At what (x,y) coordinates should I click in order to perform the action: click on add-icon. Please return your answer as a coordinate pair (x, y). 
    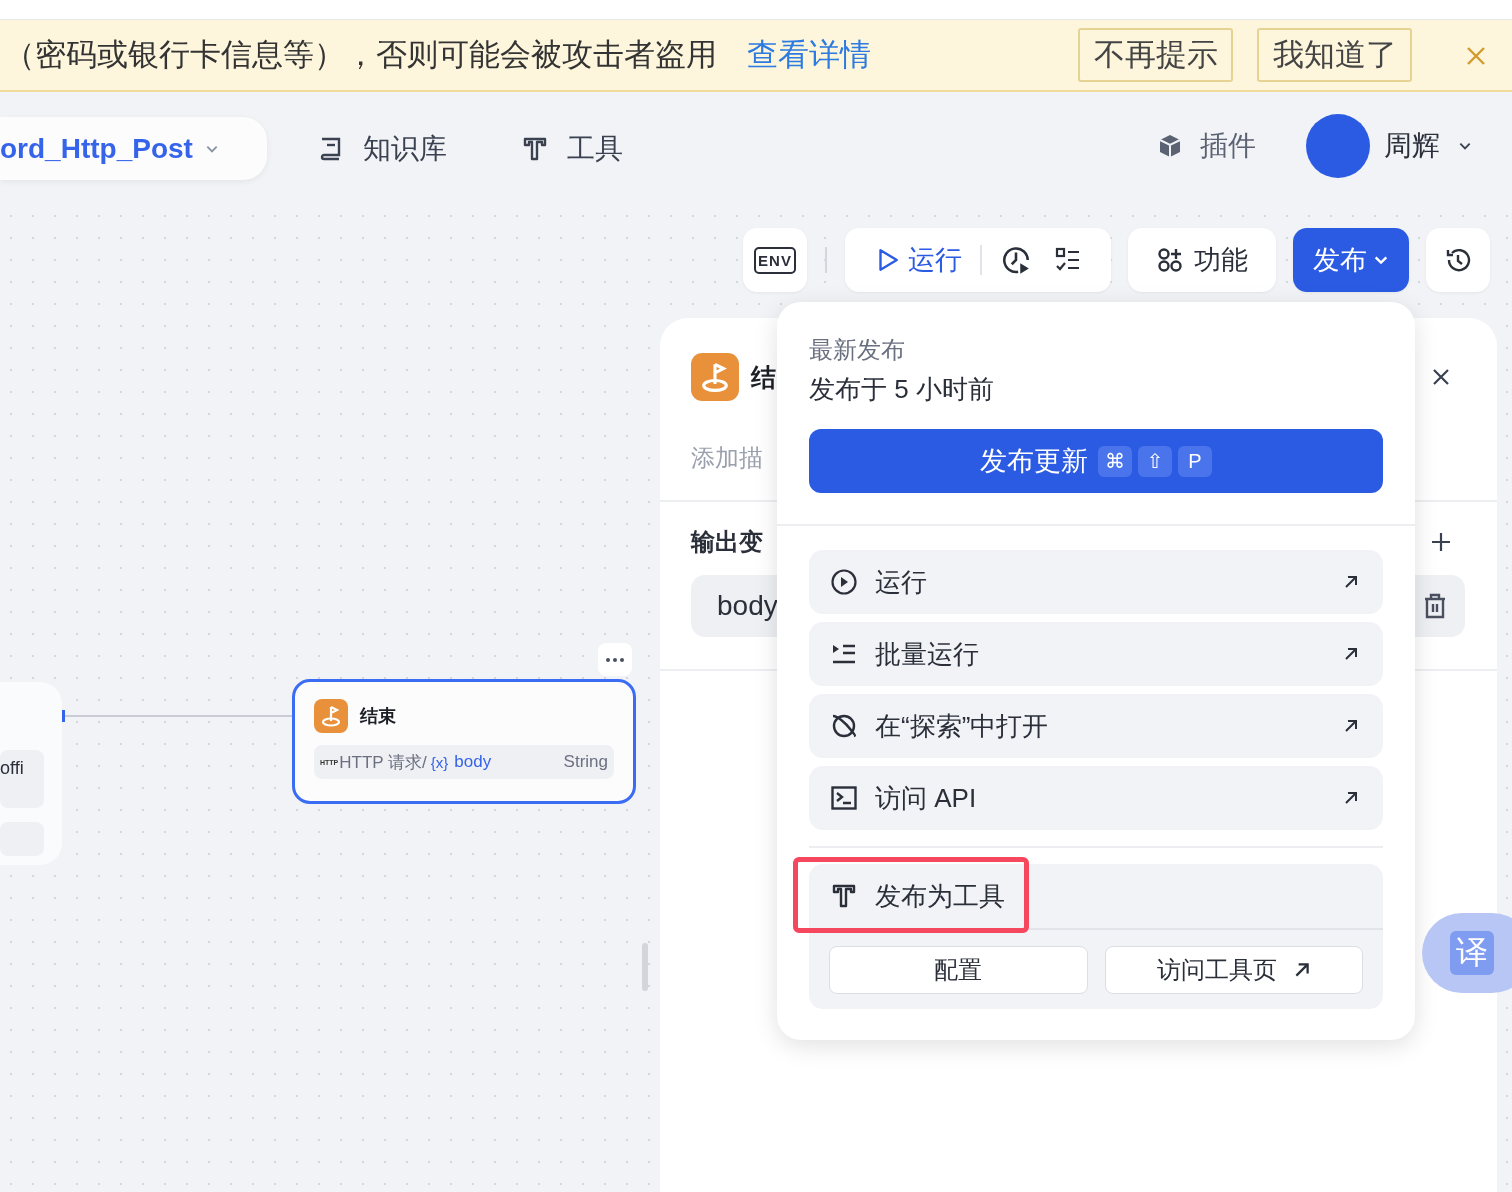
    Looking at the image, I should click on (1441, 542).